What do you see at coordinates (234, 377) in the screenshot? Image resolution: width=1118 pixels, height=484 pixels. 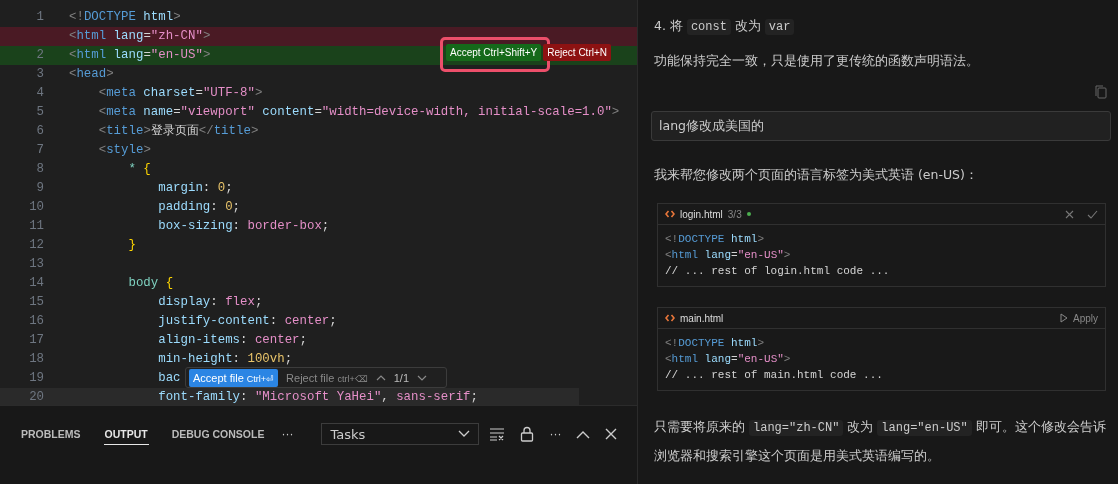 I see `accept-file-button: Accept file Ctrl+⏎` at bounding box center [234, 377].